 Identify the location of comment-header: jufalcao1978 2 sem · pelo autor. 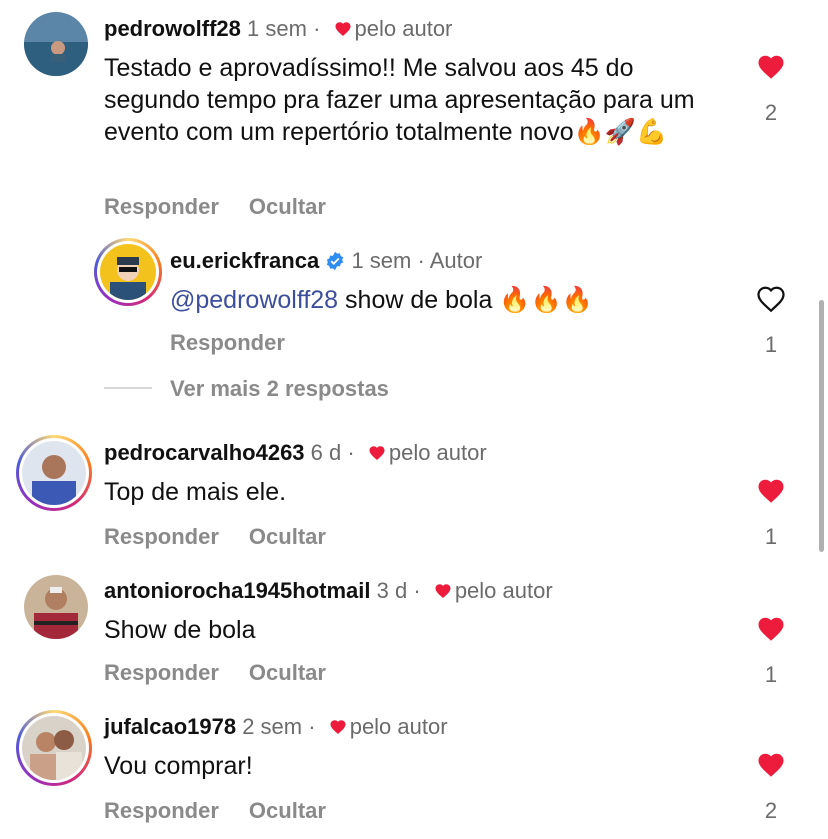
(276, 727).